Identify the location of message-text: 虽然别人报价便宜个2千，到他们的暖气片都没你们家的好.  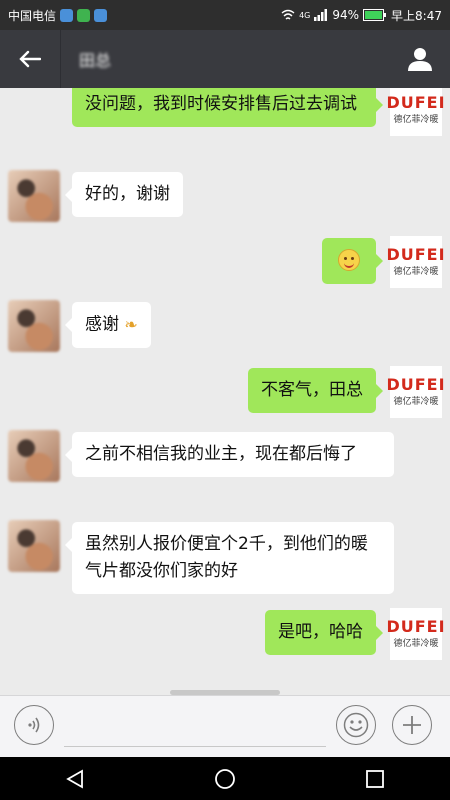
(226, 557).